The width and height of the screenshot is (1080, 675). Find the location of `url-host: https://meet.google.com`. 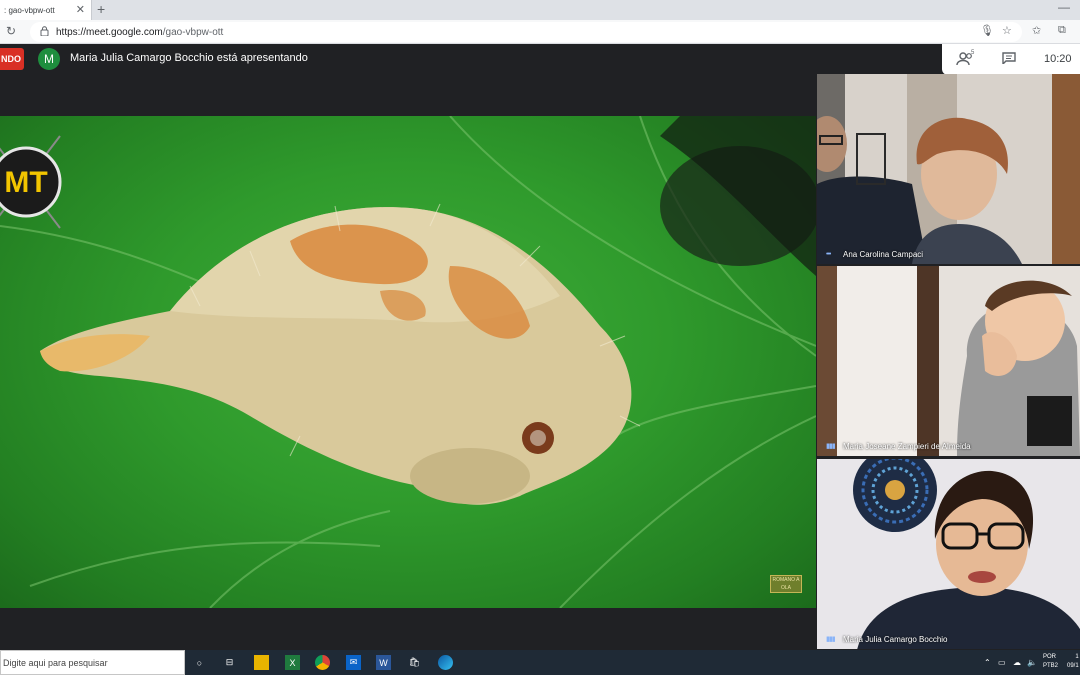

url-host: https://meet.google.com is located at coordinates (109, 32).